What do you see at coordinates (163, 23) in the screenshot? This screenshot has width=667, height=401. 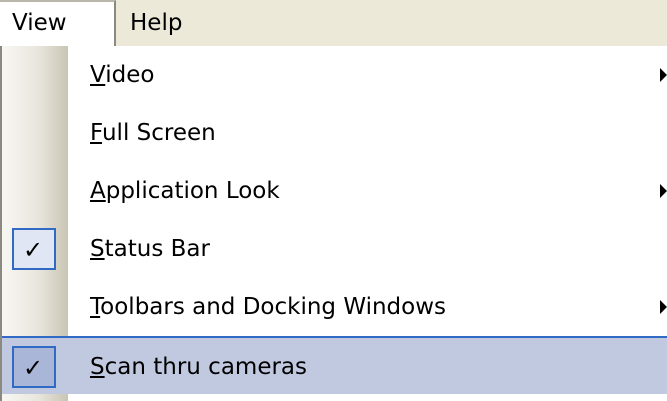 I see `menu-help: Help` at bounding box center [163, 23].